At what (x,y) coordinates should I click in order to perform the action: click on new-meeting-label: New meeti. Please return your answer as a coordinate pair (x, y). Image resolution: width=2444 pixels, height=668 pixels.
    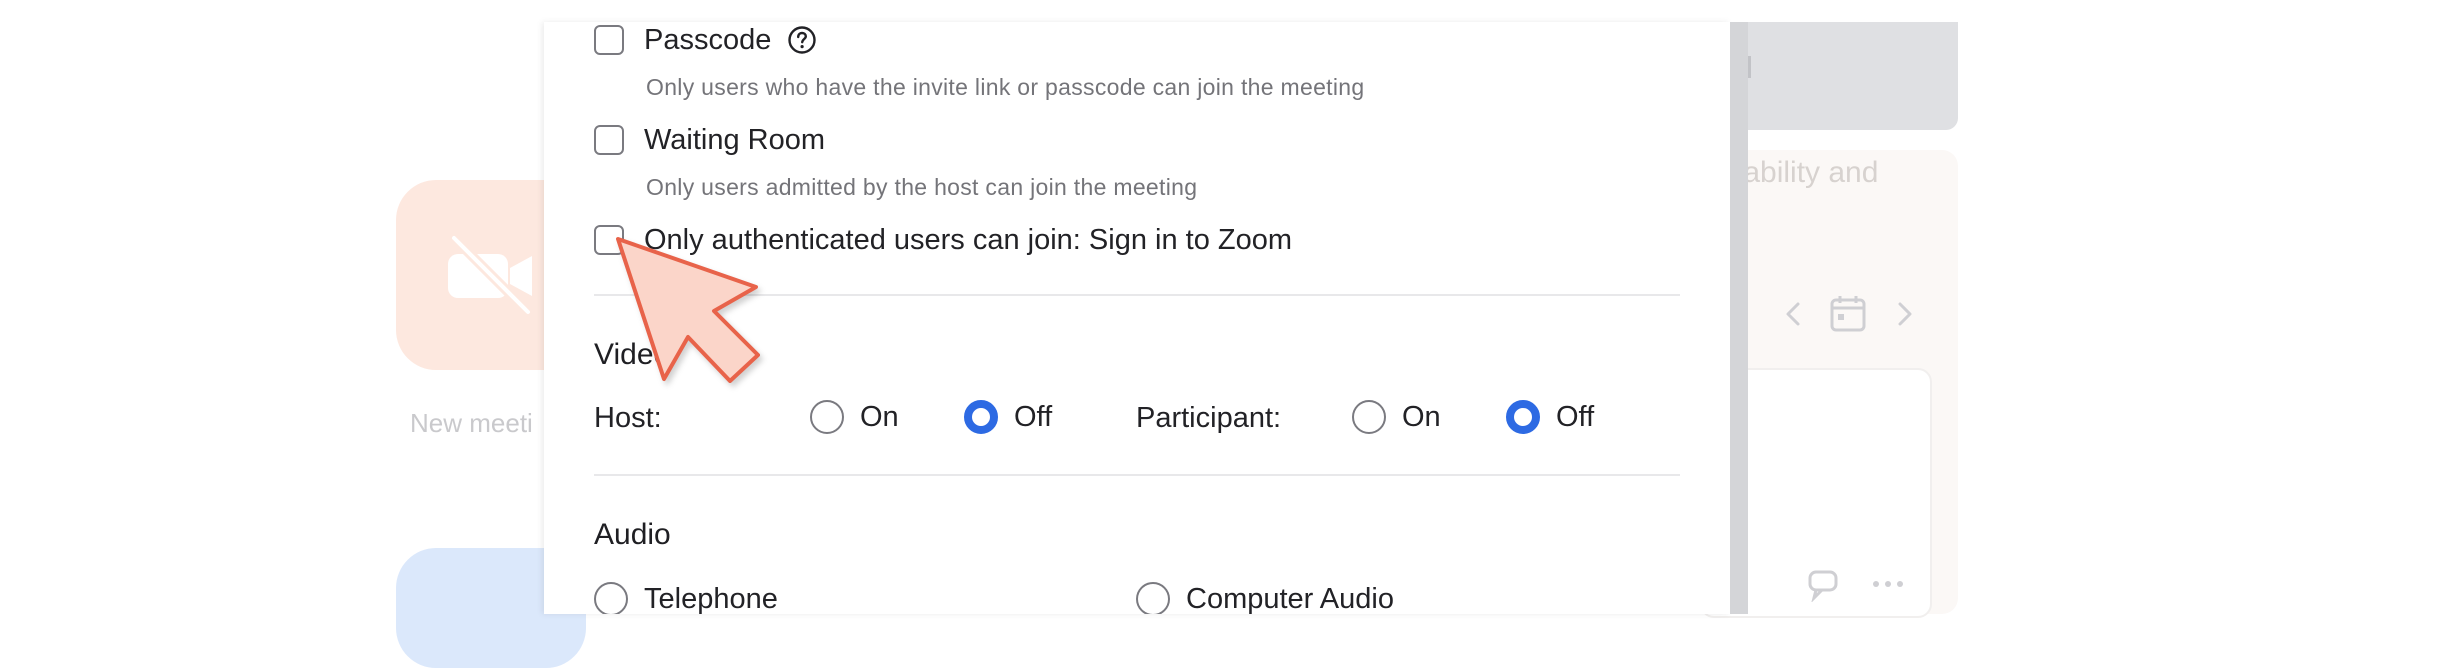
    Looking at the image, I should click on (471, 423).